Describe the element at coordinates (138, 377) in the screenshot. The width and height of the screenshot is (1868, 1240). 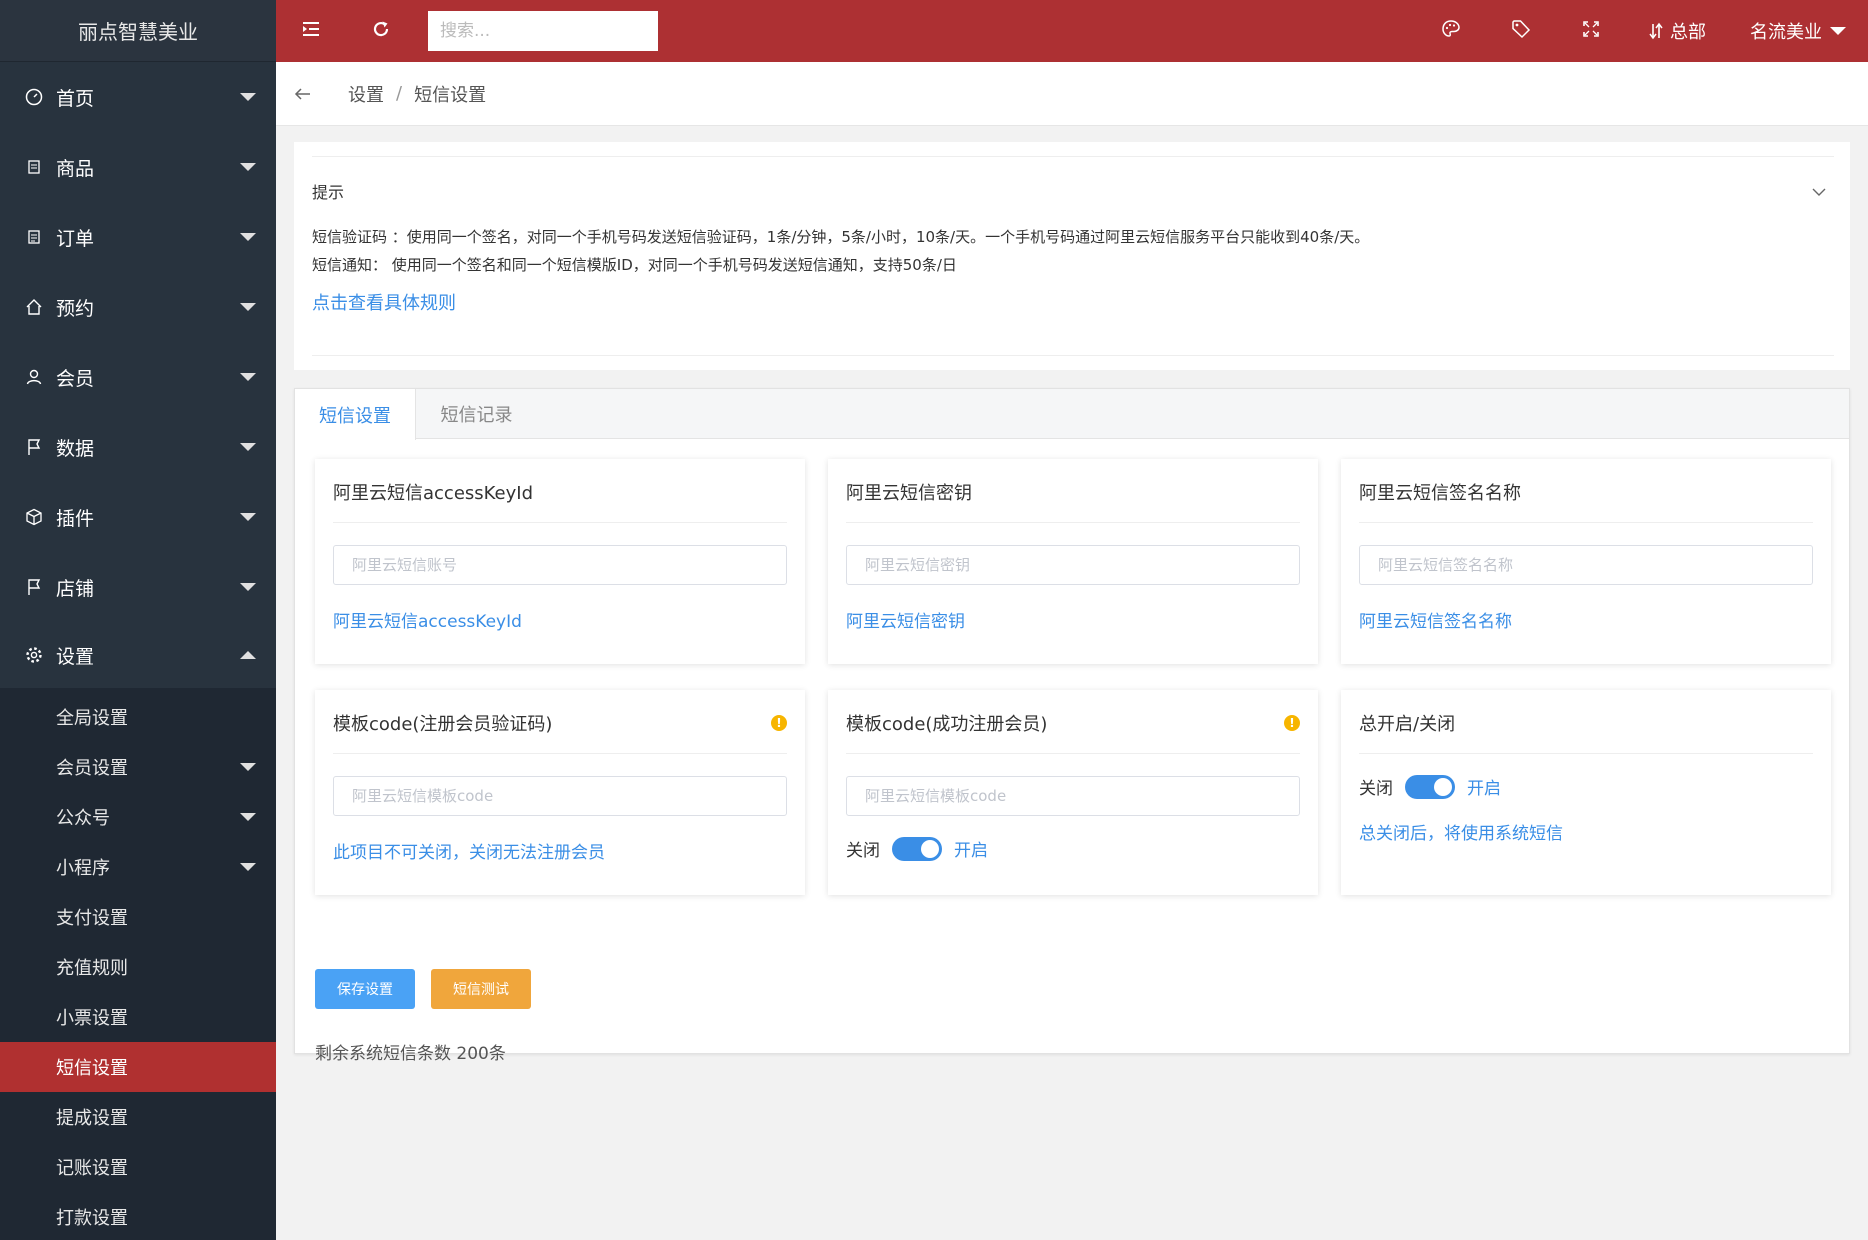
I see `sidebar-item-members: 会员` at that location.